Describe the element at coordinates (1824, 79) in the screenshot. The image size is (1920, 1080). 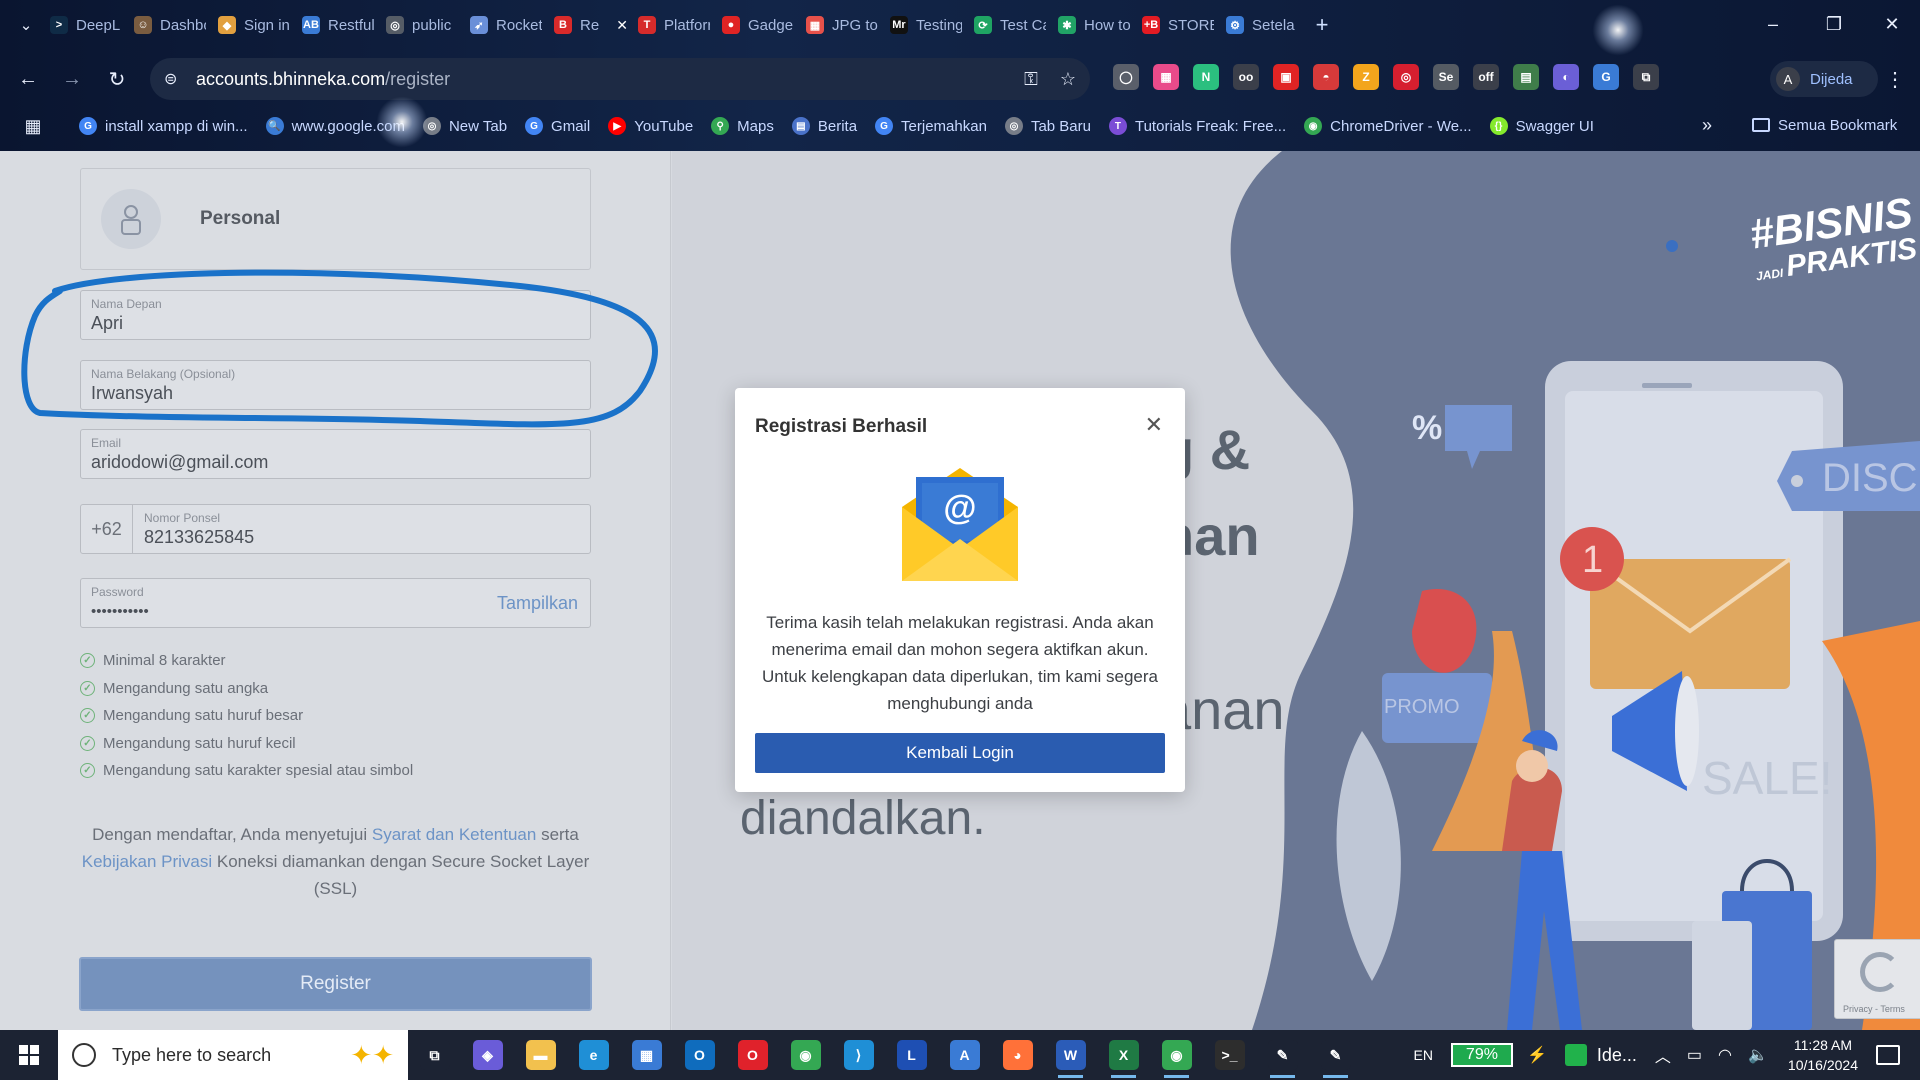
I see `profile-button: A Dijeda` at that location.